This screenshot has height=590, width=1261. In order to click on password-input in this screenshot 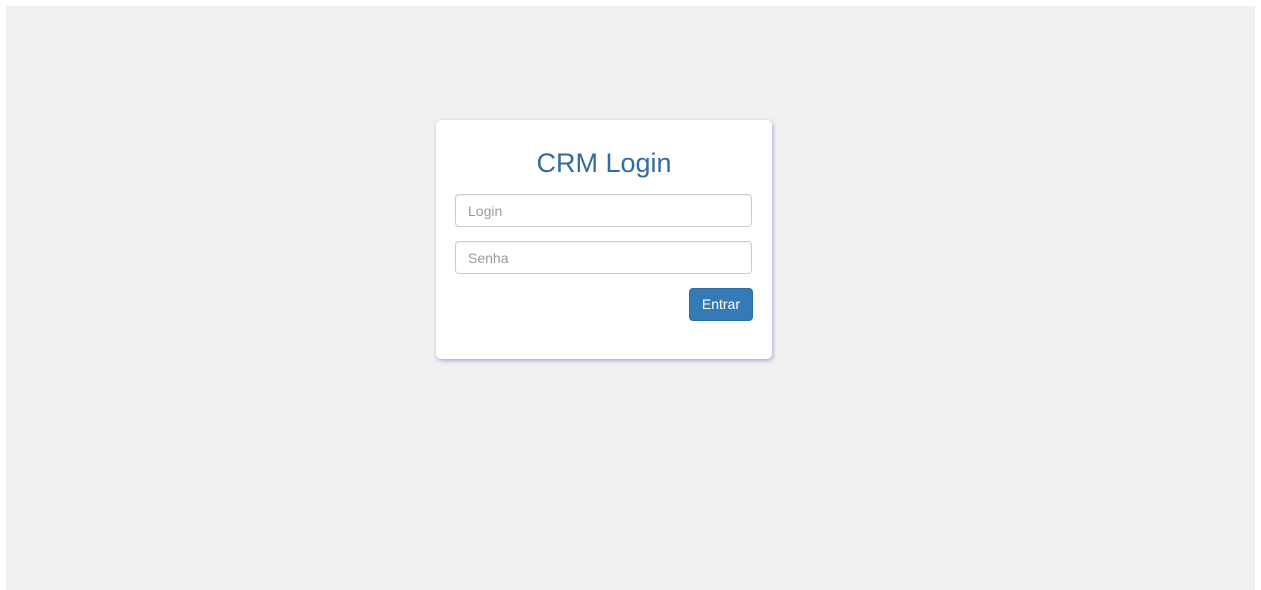, I will do `click(603, 257)`.